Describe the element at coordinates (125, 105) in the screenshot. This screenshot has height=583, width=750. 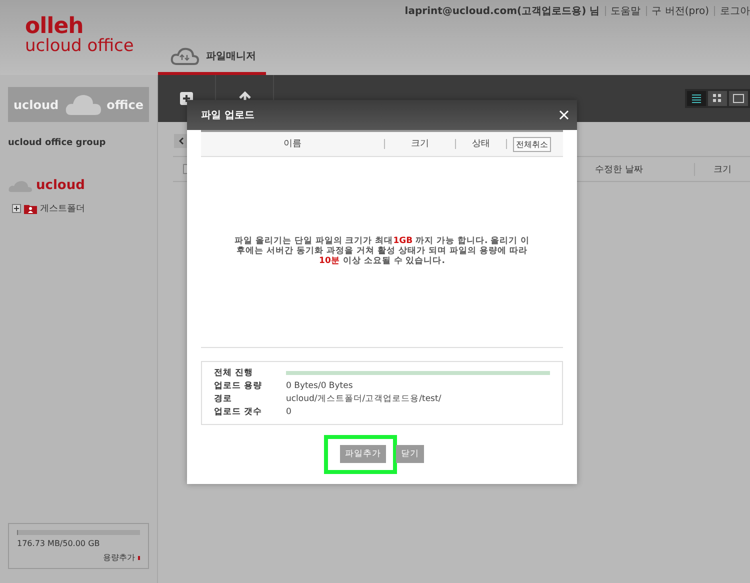
I see `logo-text: office` at that location.